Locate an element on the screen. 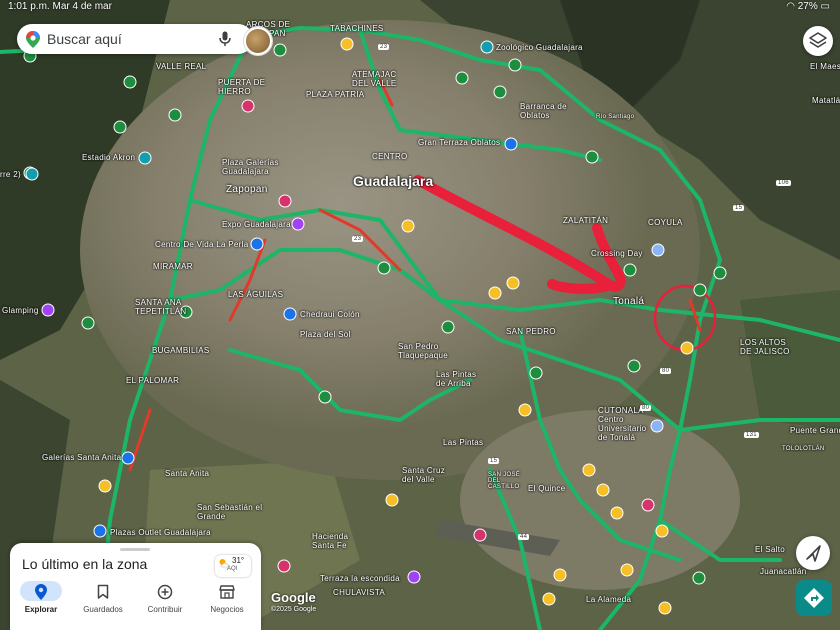 The width and height of the screenshot is (840, 630). store-icon is located at coordinates (227, 592).